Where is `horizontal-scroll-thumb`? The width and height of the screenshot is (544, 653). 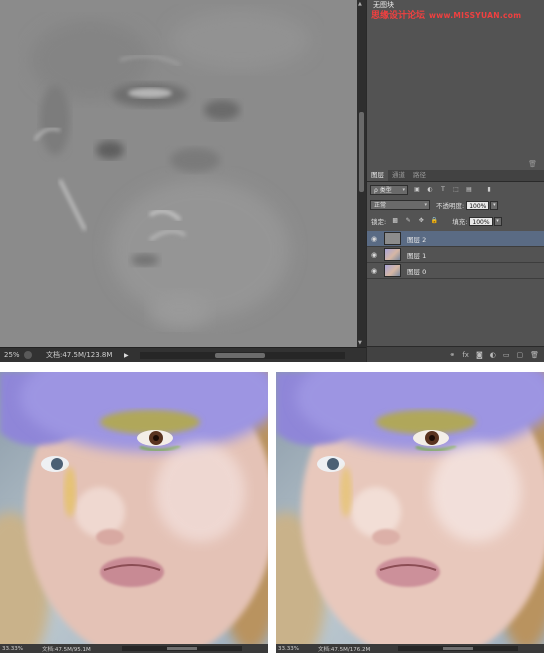
horizontal-scroll-thumb is located at coordinates (240, 355).